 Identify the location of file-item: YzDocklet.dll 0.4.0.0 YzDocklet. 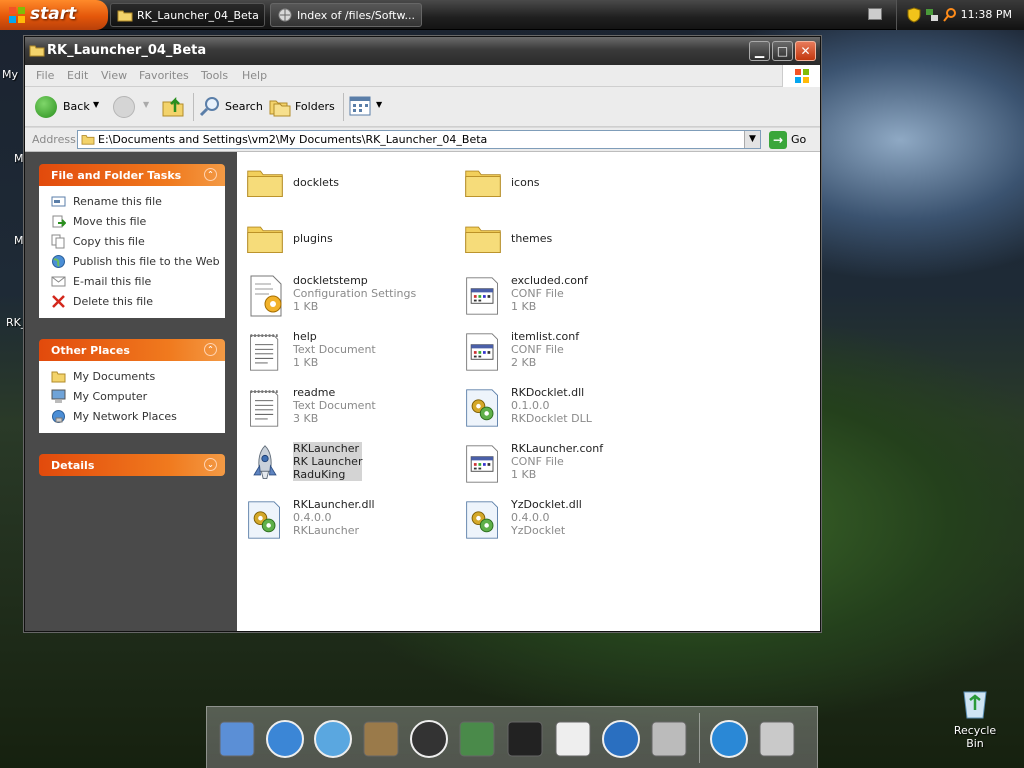
(568, 524).